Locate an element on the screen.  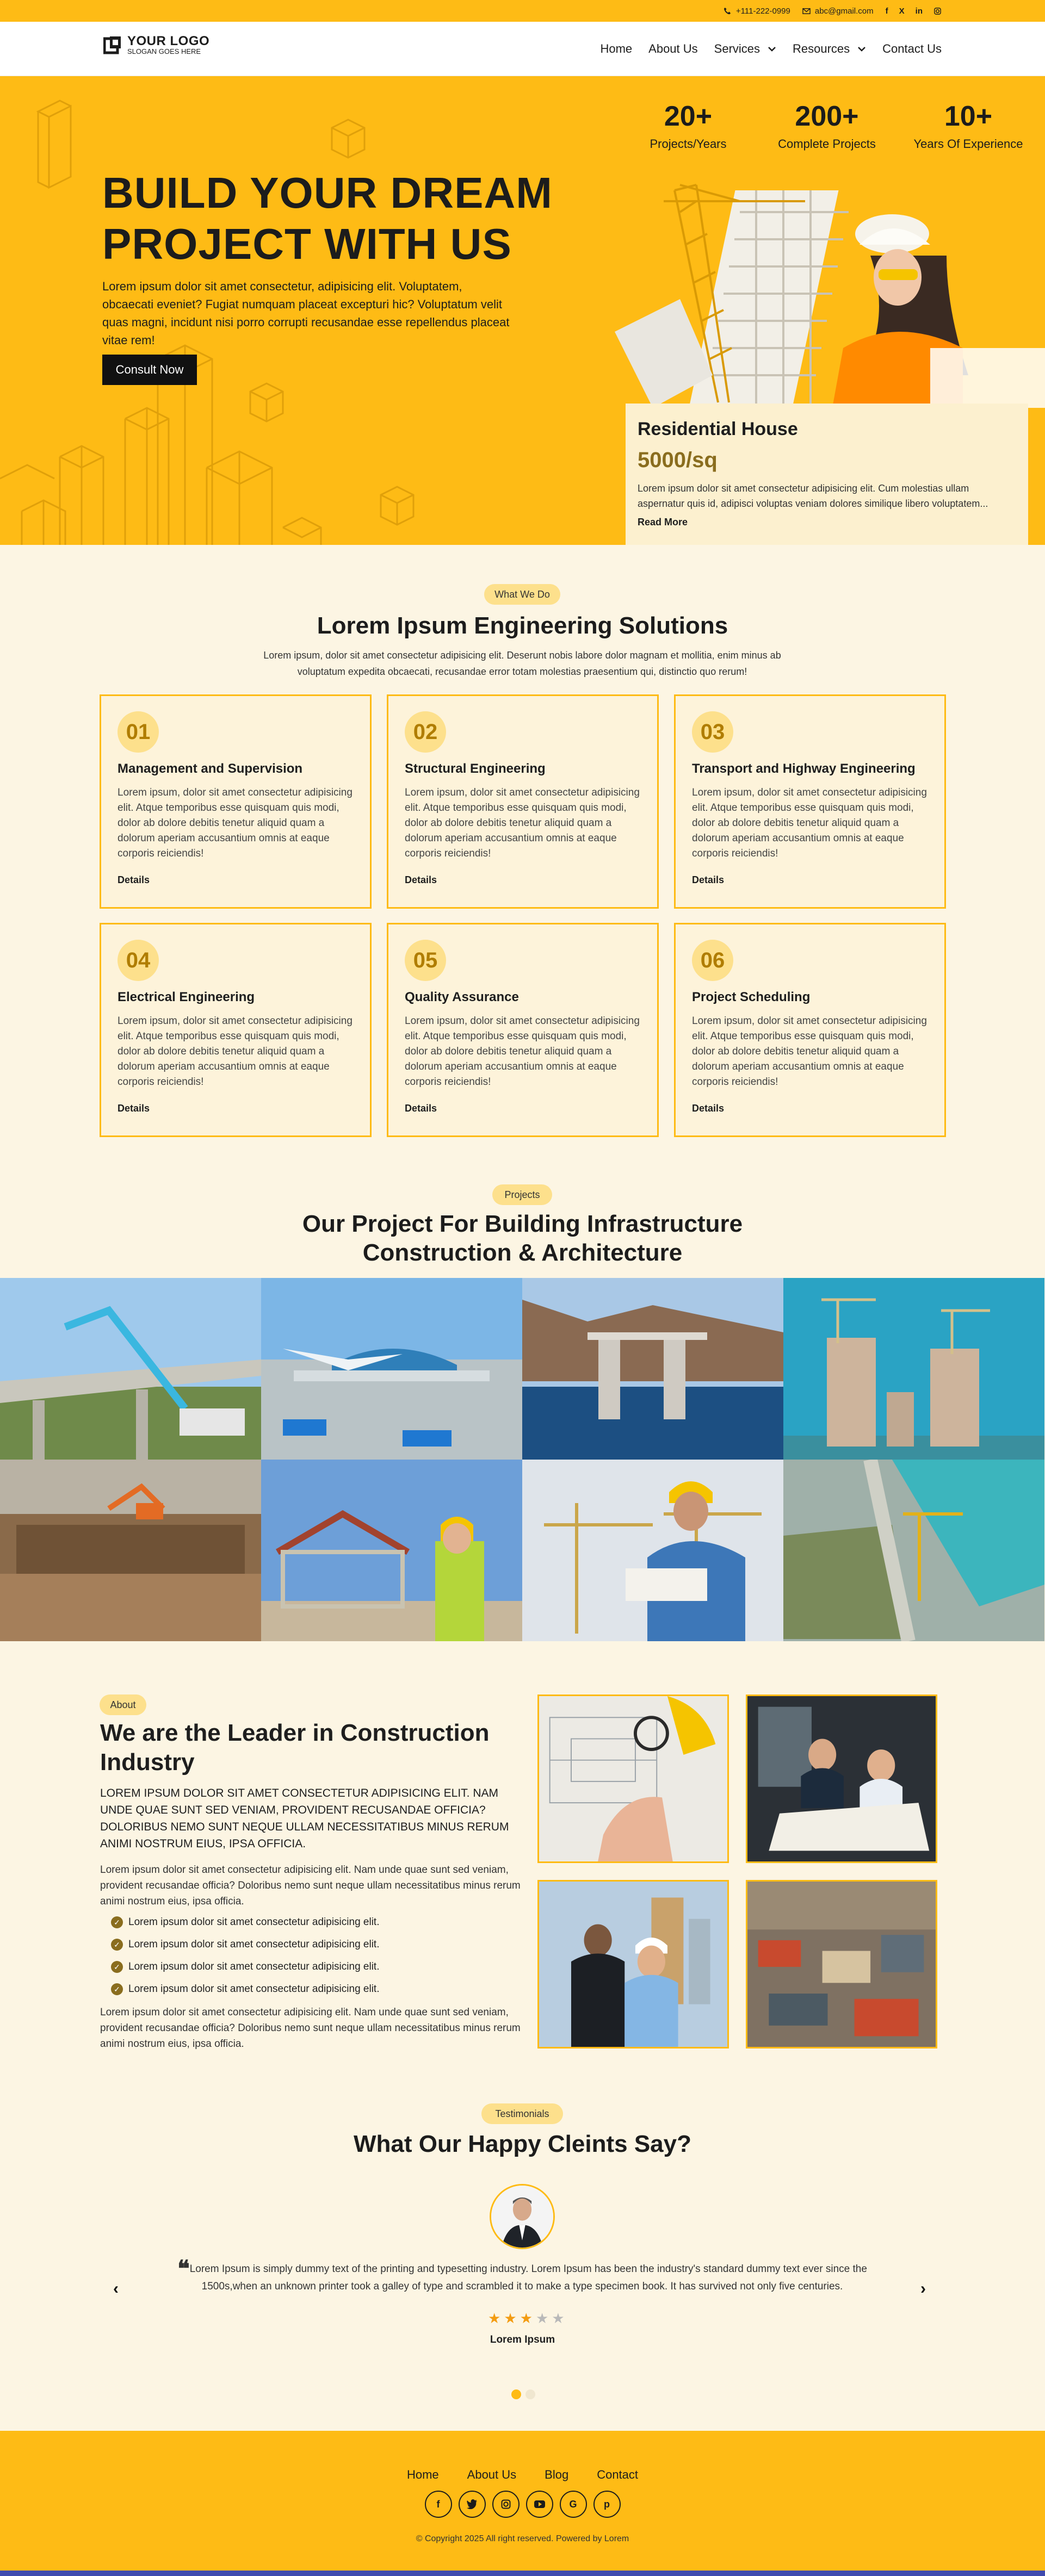
projects-pill: Projects is located at coordinates (522, 1194).